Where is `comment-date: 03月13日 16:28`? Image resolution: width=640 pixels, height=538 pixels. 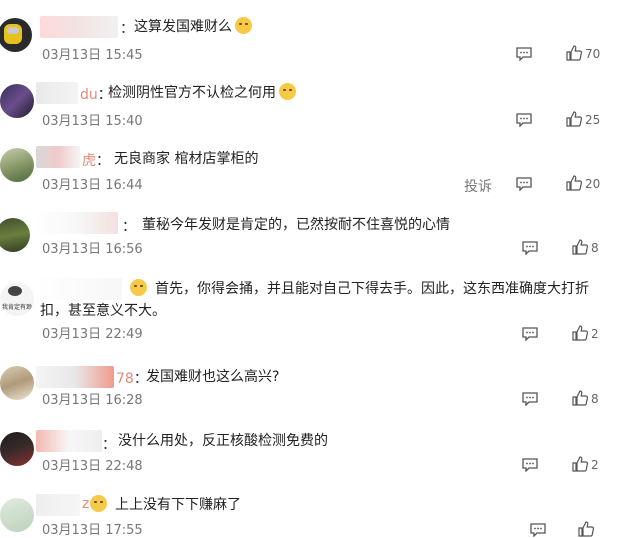
comment-date: 03月13日 16:28 is located at coordinates (92, 400).